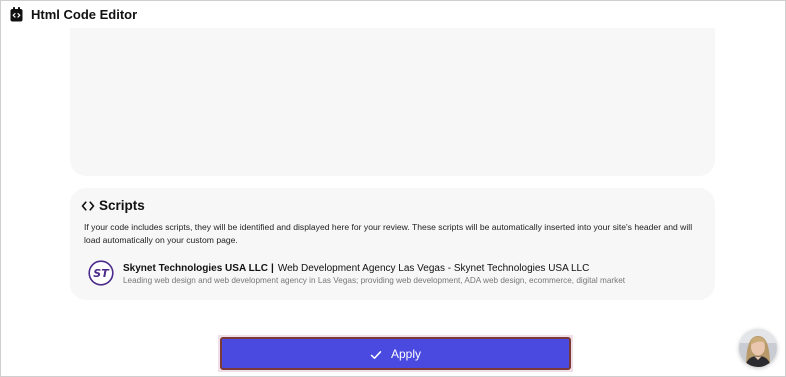 The width and height of the screenshot is (786, 377). What do you see at coordinates (16, 14) in the screenshot?
I see `code-editor-icon` at bounding box center [16, 14].